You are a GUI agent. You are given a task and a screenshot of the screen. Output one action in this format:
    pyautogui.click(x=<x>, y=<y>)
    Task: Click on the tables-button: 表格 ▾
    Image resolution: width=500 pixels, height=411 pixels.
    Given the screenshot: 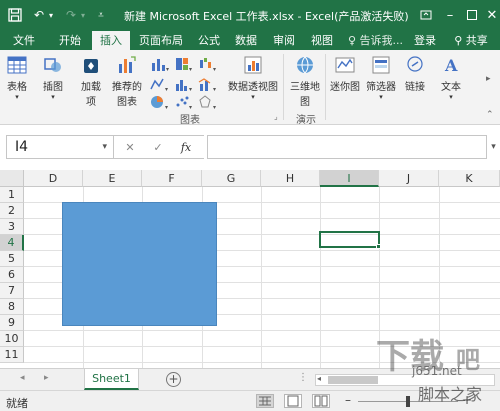 What is the action you would take?
    pyautogui.click(x=17, y=77)
    